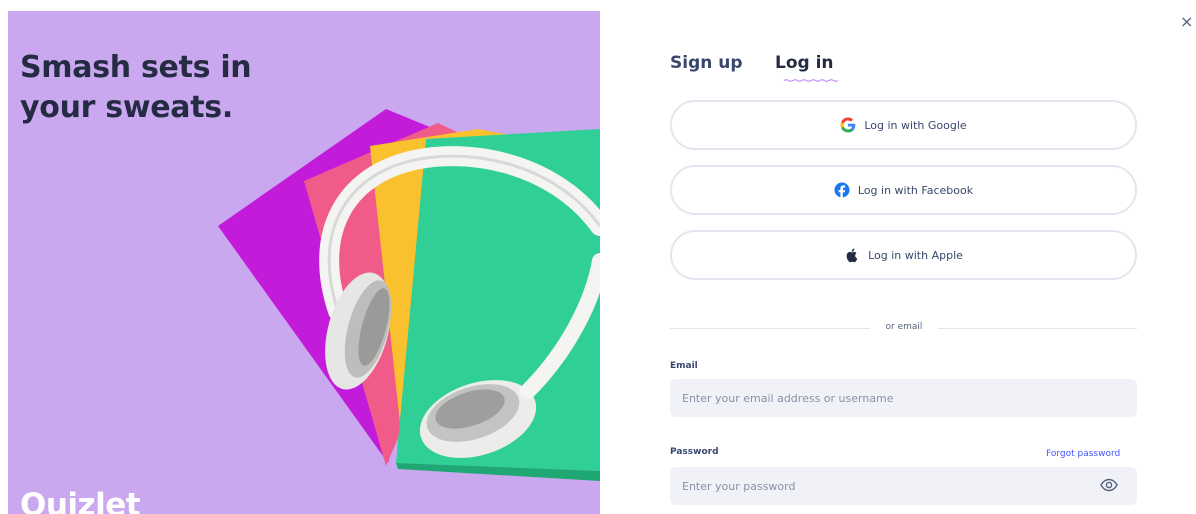  I want to click on google-icon, so click(848, 125).